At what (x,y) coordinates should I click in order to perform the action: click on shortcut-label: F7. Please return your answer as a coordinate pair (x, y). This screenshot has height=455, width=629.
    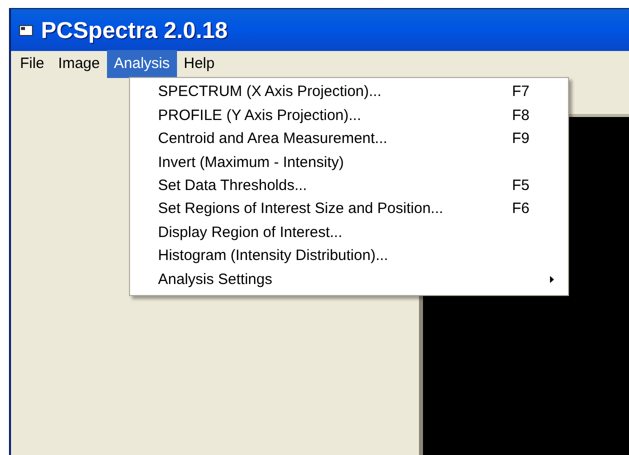
    Looking at the image, I should click on (521, 92).